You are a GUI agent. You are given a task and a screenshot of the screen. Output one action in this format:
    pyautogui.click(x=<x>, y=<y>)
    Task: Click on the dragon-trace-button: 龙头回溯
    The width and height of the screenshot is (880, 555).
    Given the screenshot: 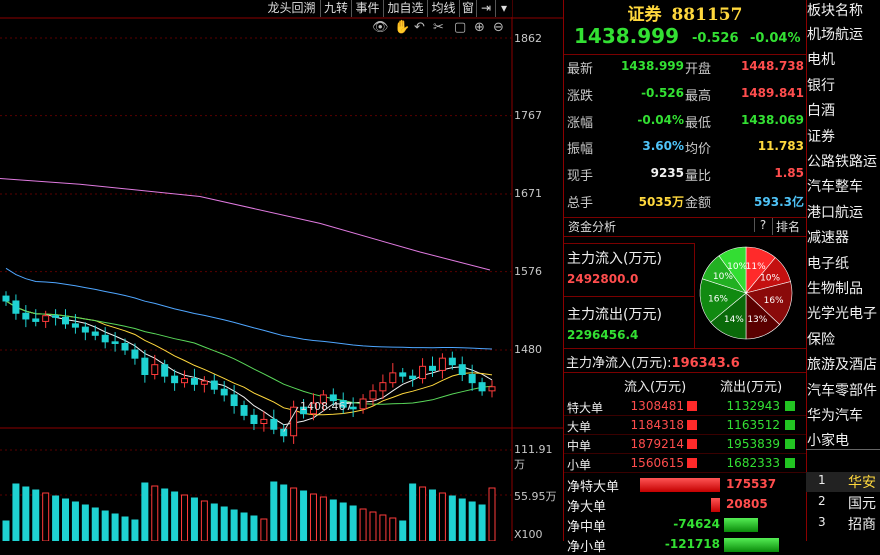 What is the action you would take?
    pyautogui.click(x=292, y=8)
    